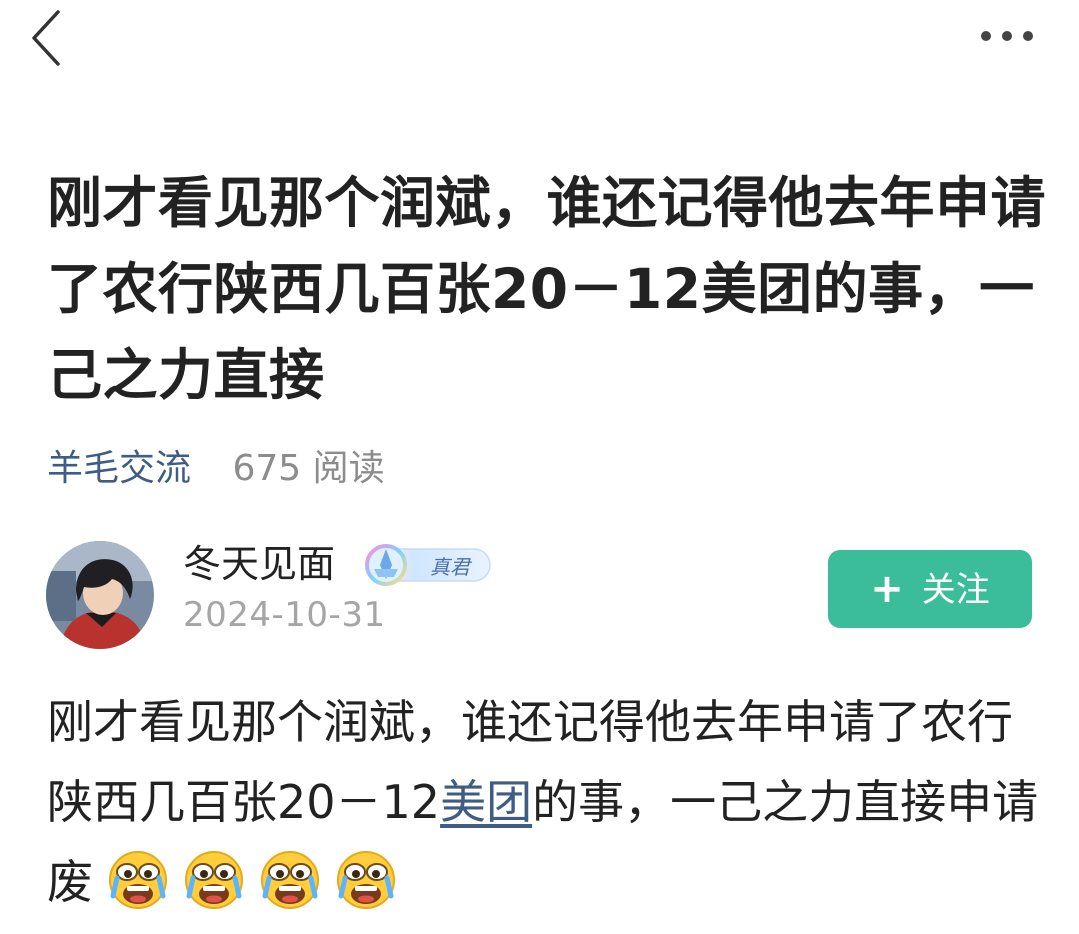  Describe the element at coordinates (451, 567) in the screenshot. I see `svg-text: 真君` at that location.